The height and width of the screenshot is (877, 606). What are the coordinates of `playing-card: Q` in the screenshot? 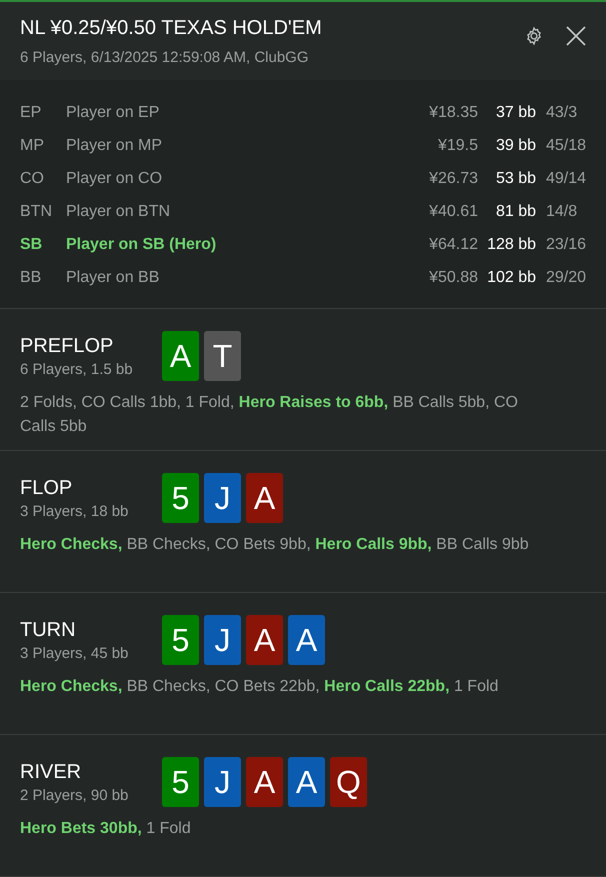 It's located at (348, 782).